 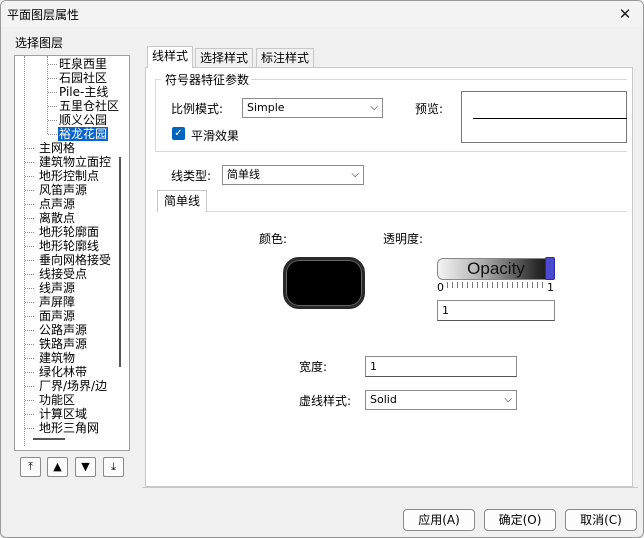 I want to click on width-label: 宽度:, so click(x=313, y=367).